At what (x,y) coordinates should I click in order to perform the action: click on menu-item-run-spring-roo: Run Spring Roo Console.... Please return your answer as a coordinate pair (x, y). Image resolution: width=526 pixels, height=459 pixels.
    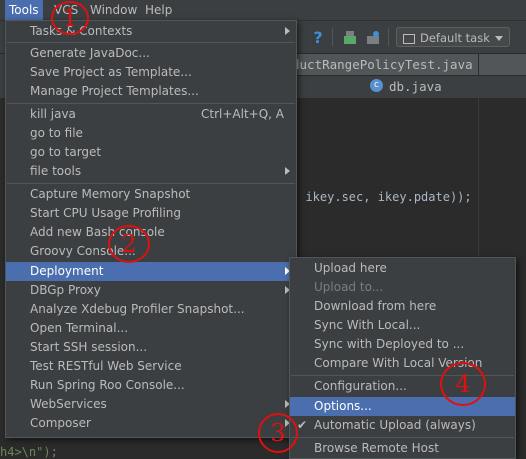
    Looking at the image, I should click on (151, 385).